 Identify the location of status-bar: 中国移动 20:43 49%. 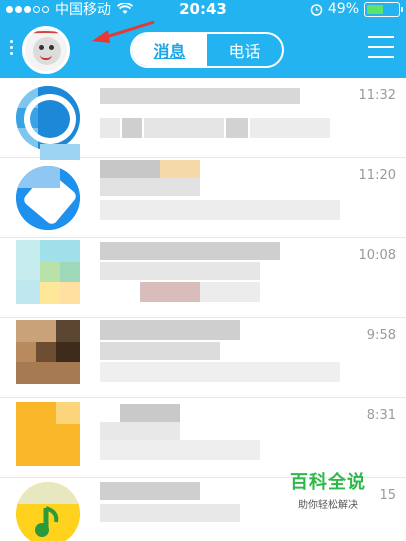
(203, 9).